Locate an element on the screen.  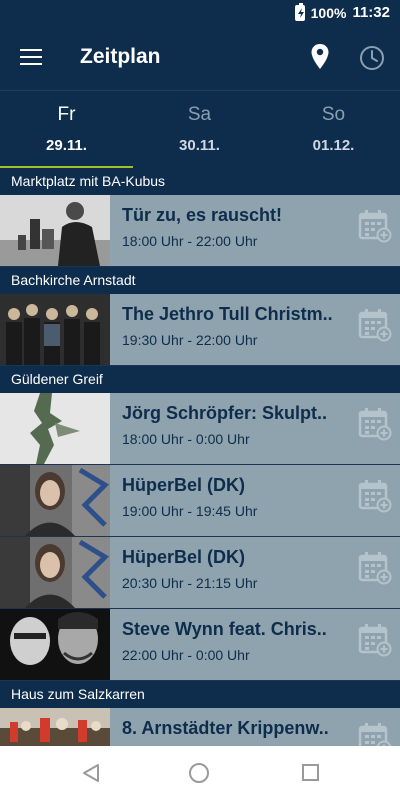
tab-date-label: 01.12. is located at coordinates (333, 145).